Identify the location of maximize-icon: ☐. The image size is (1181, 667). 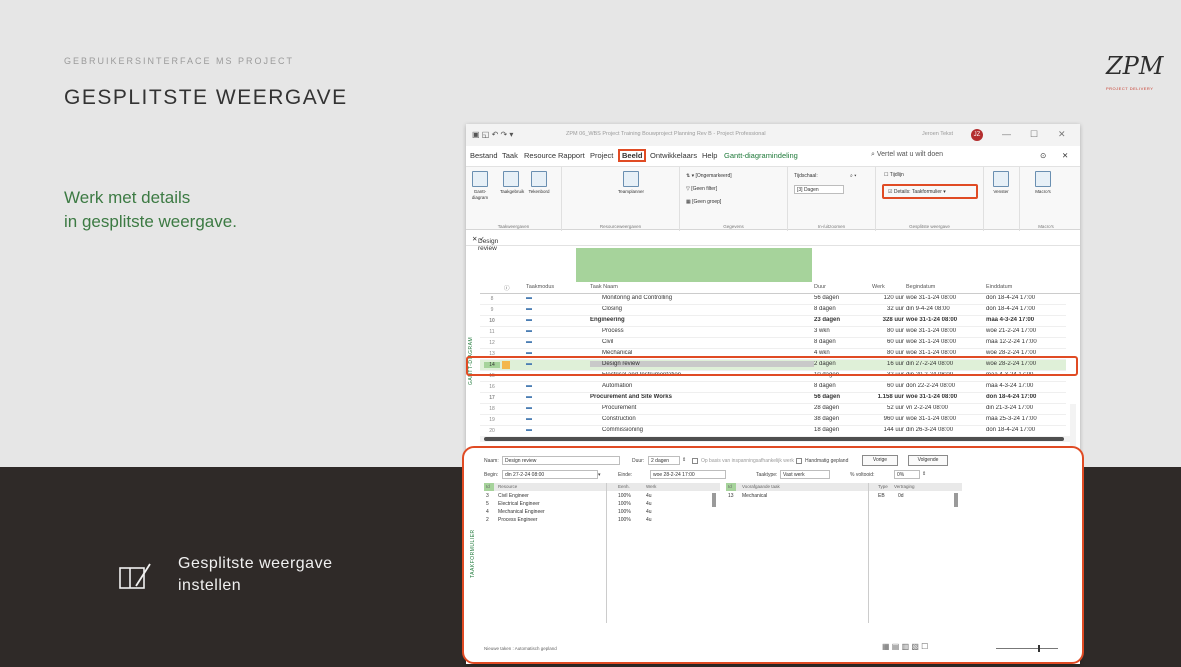
(1034, 134).